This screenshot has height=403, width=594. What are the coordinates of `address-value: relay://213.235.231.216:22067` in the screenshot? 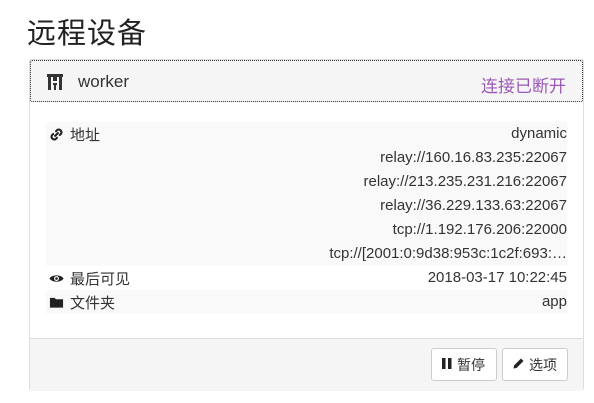 It's located at (465, 181).